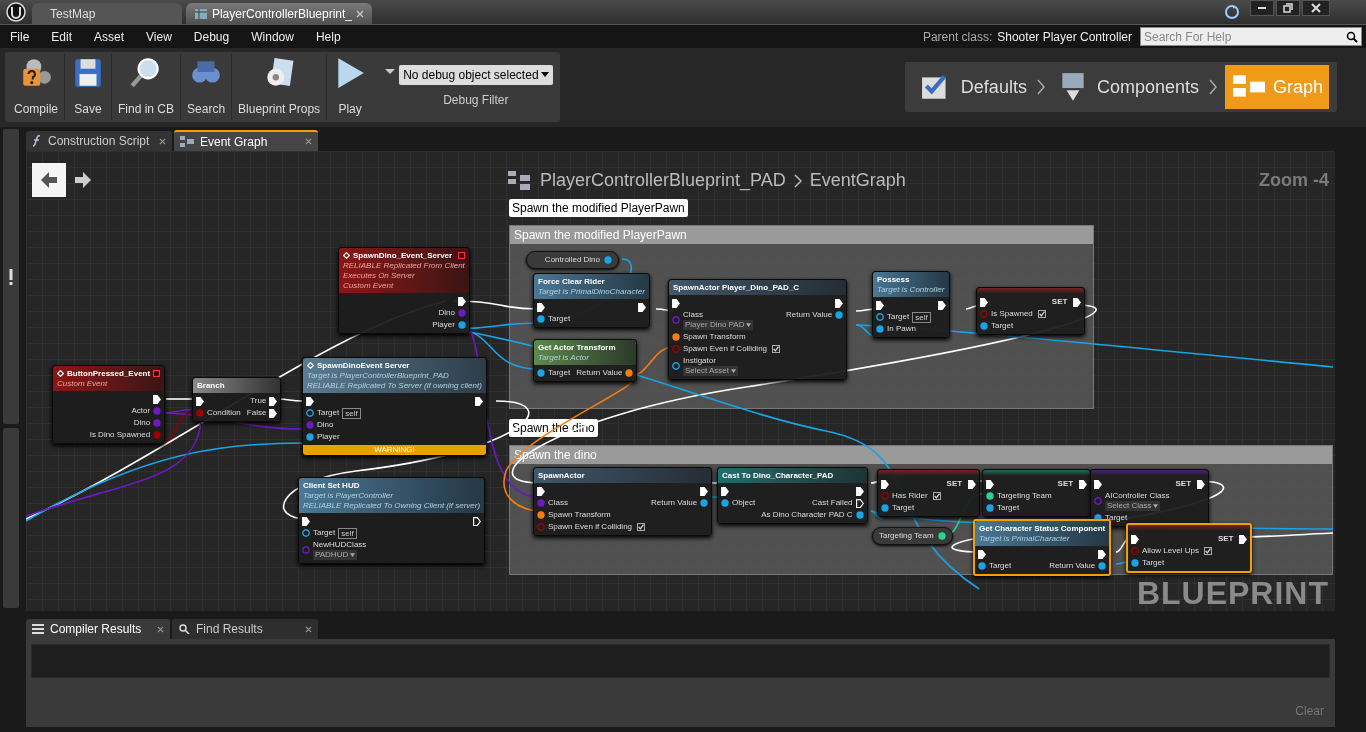 This screenshot has height=732, width=1366. I want to click on blueprint-node: Get Actor Transform Target is Actor Target Return Value, so click(585, 360).